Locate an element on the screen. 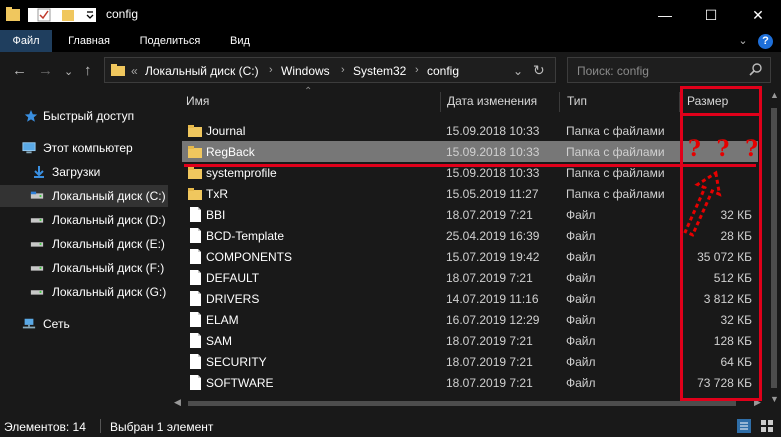 Image resolution: width=781 pixels, height=437 pixels. file-date: 15.05.2019 11:27 is located at coordinates (492, 194).